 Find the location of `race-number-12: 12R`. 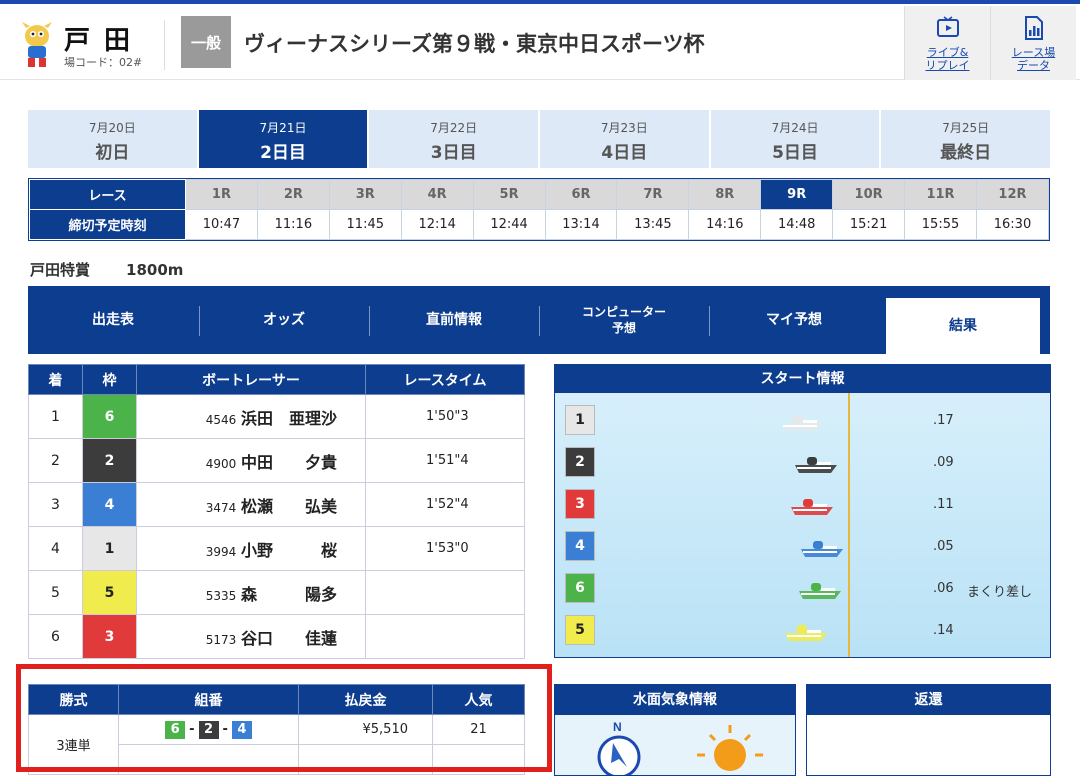

race-number-12: 12R is located at coordinates (1012, 194).